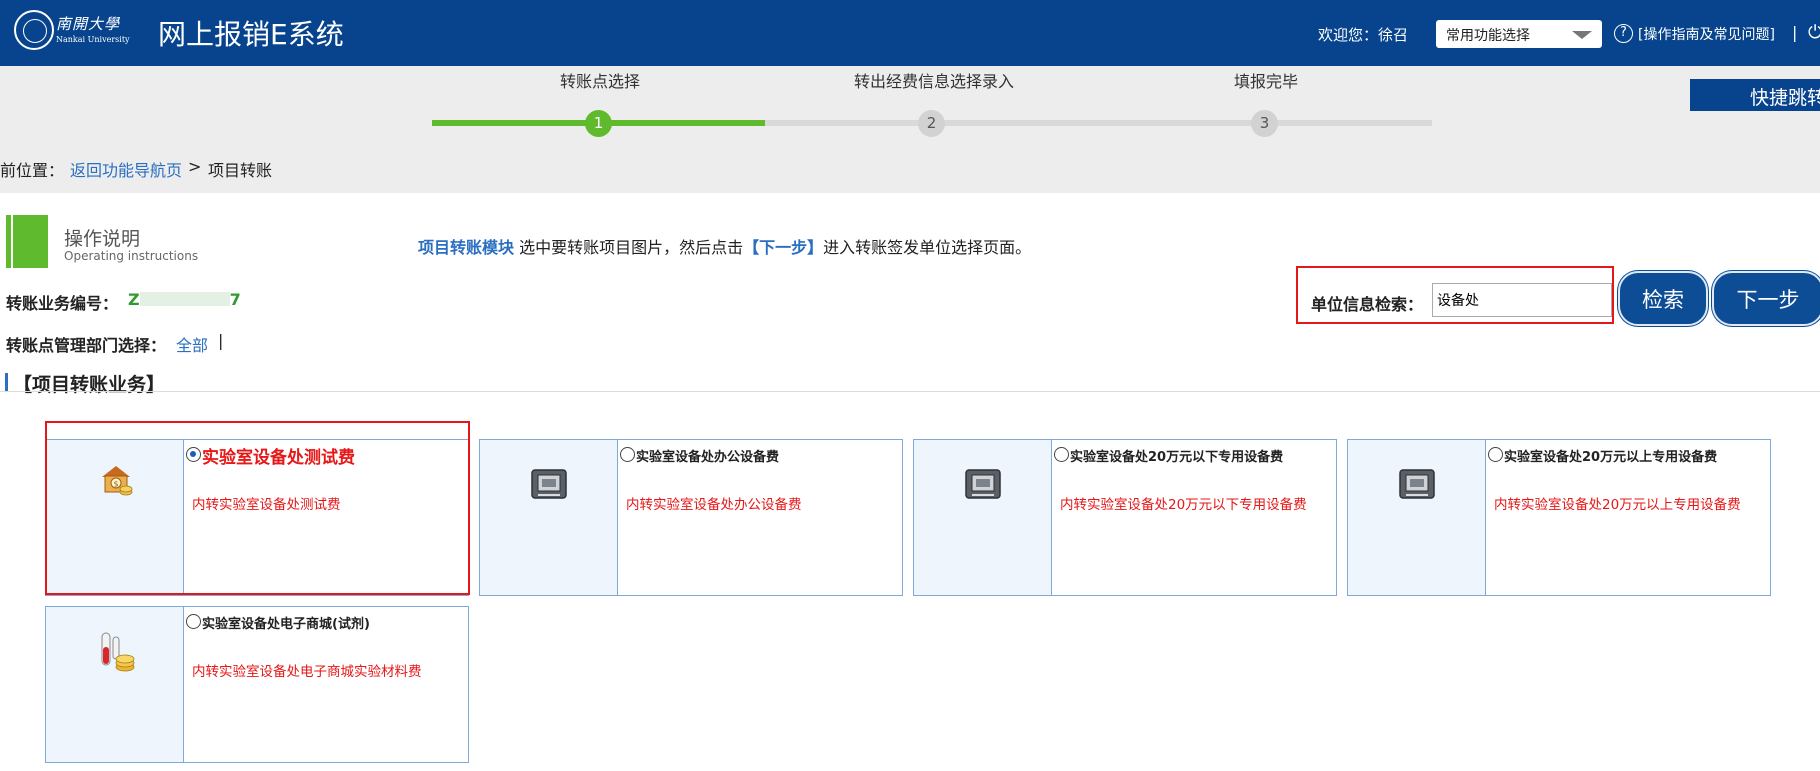 Image resolution: width=1820 pixels, height=771 pixels. I want to click on quick-function-select: 常用功能选择, so click(1519, 34).